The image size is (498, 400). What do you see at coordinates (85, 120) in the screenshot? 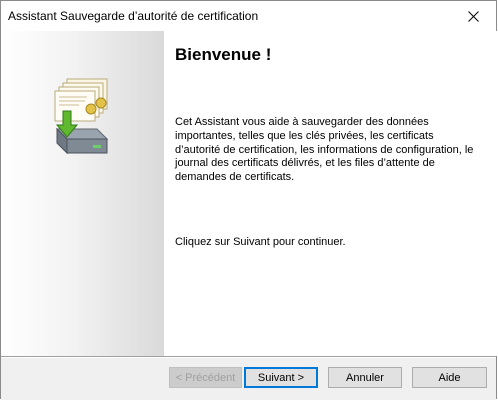
I see `certificate-backup-icon` at bounding box center [85, 120].